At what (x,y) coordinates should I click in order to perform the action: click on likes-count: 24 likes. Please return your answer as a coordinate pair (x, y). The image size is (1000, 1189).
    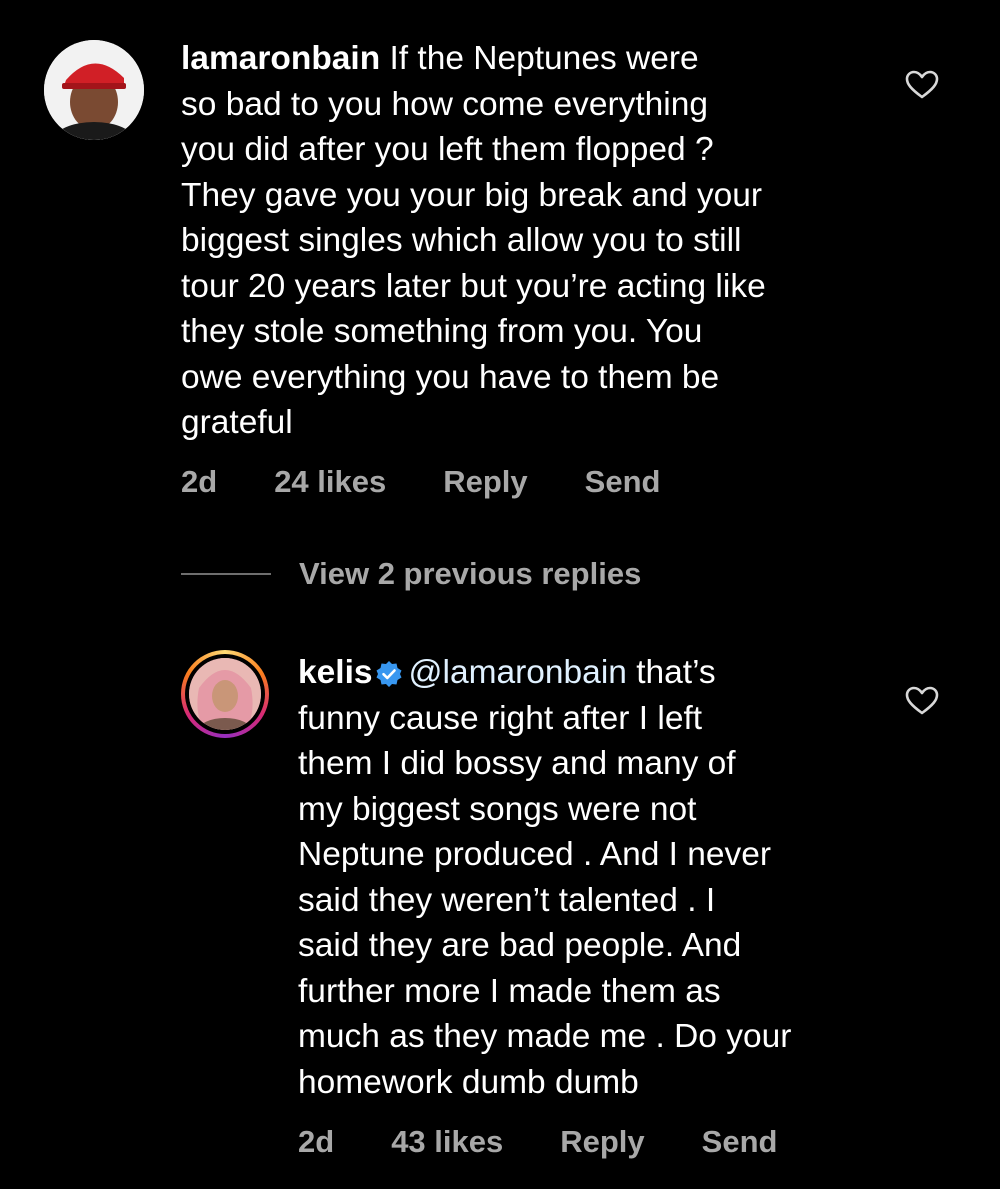
    Looking at the image, I should click on (330, 482).